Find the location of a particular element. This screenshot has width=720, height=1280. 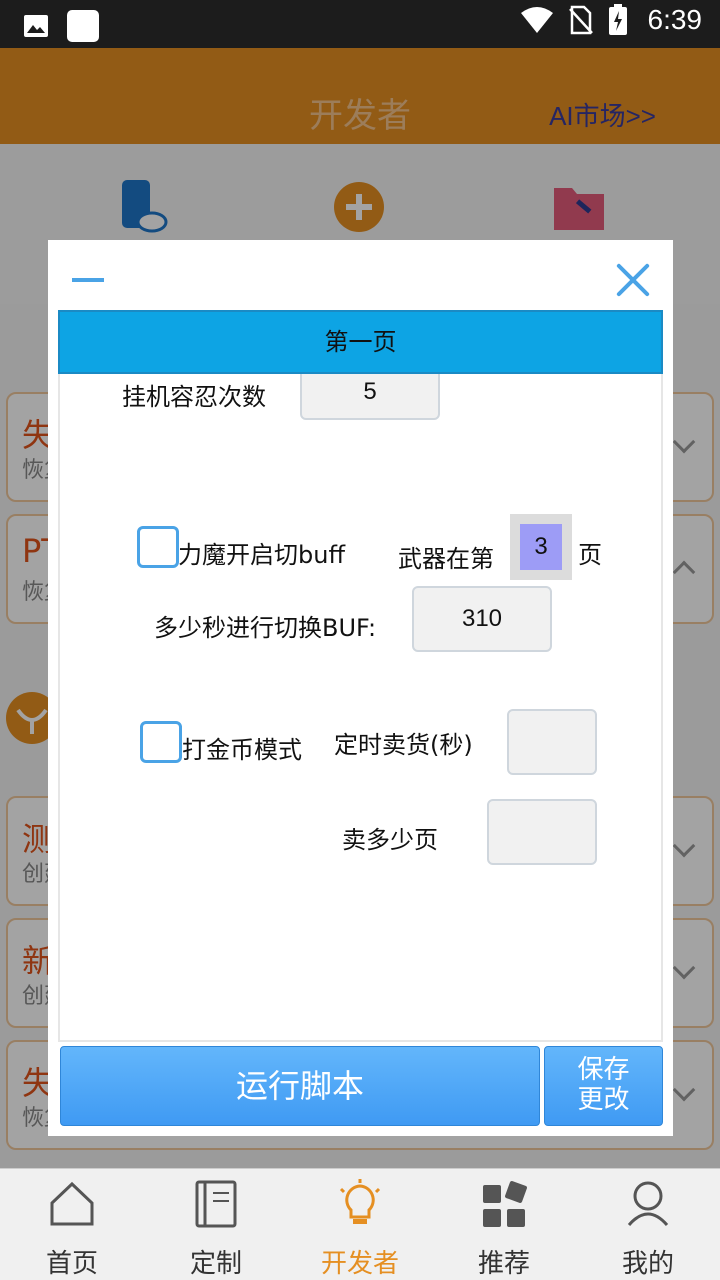

idle-tolerance-input: 5 is located at coordinates (370, 397).